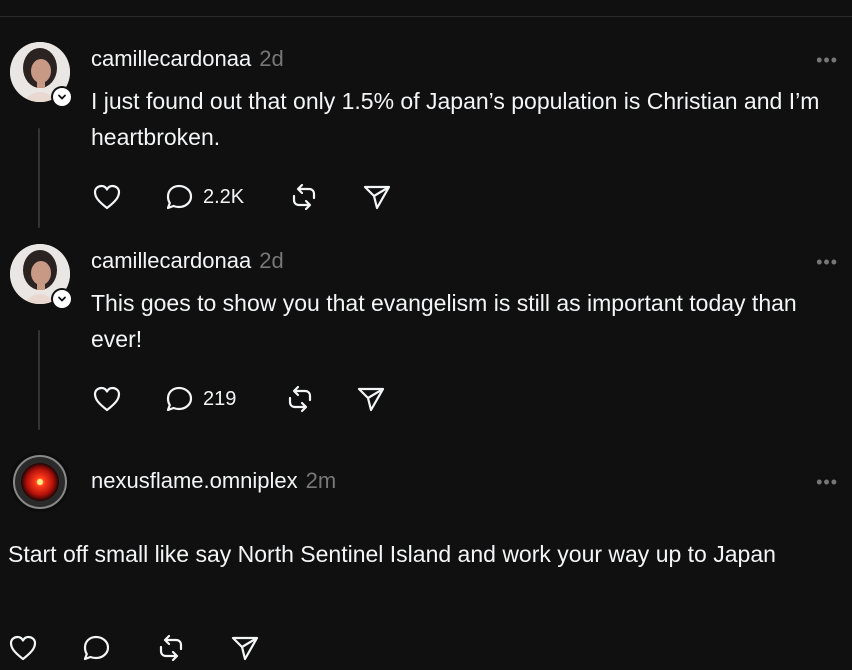  Describe the element at coordinates (426, 16) in the screenshot. I see `top-divider` at that location.